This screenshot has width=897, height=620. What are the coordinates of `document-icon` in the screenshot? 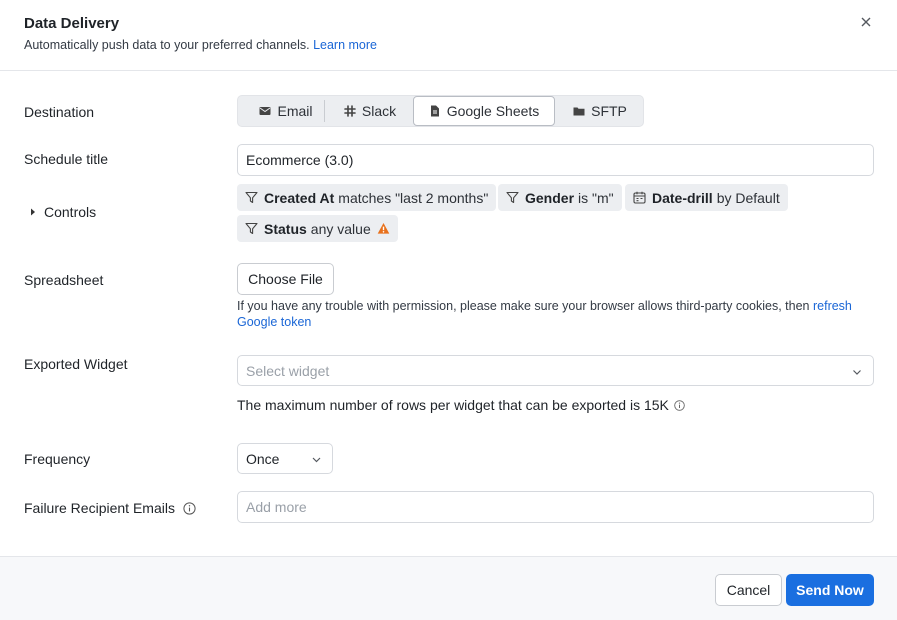 It's located at (434, 111).